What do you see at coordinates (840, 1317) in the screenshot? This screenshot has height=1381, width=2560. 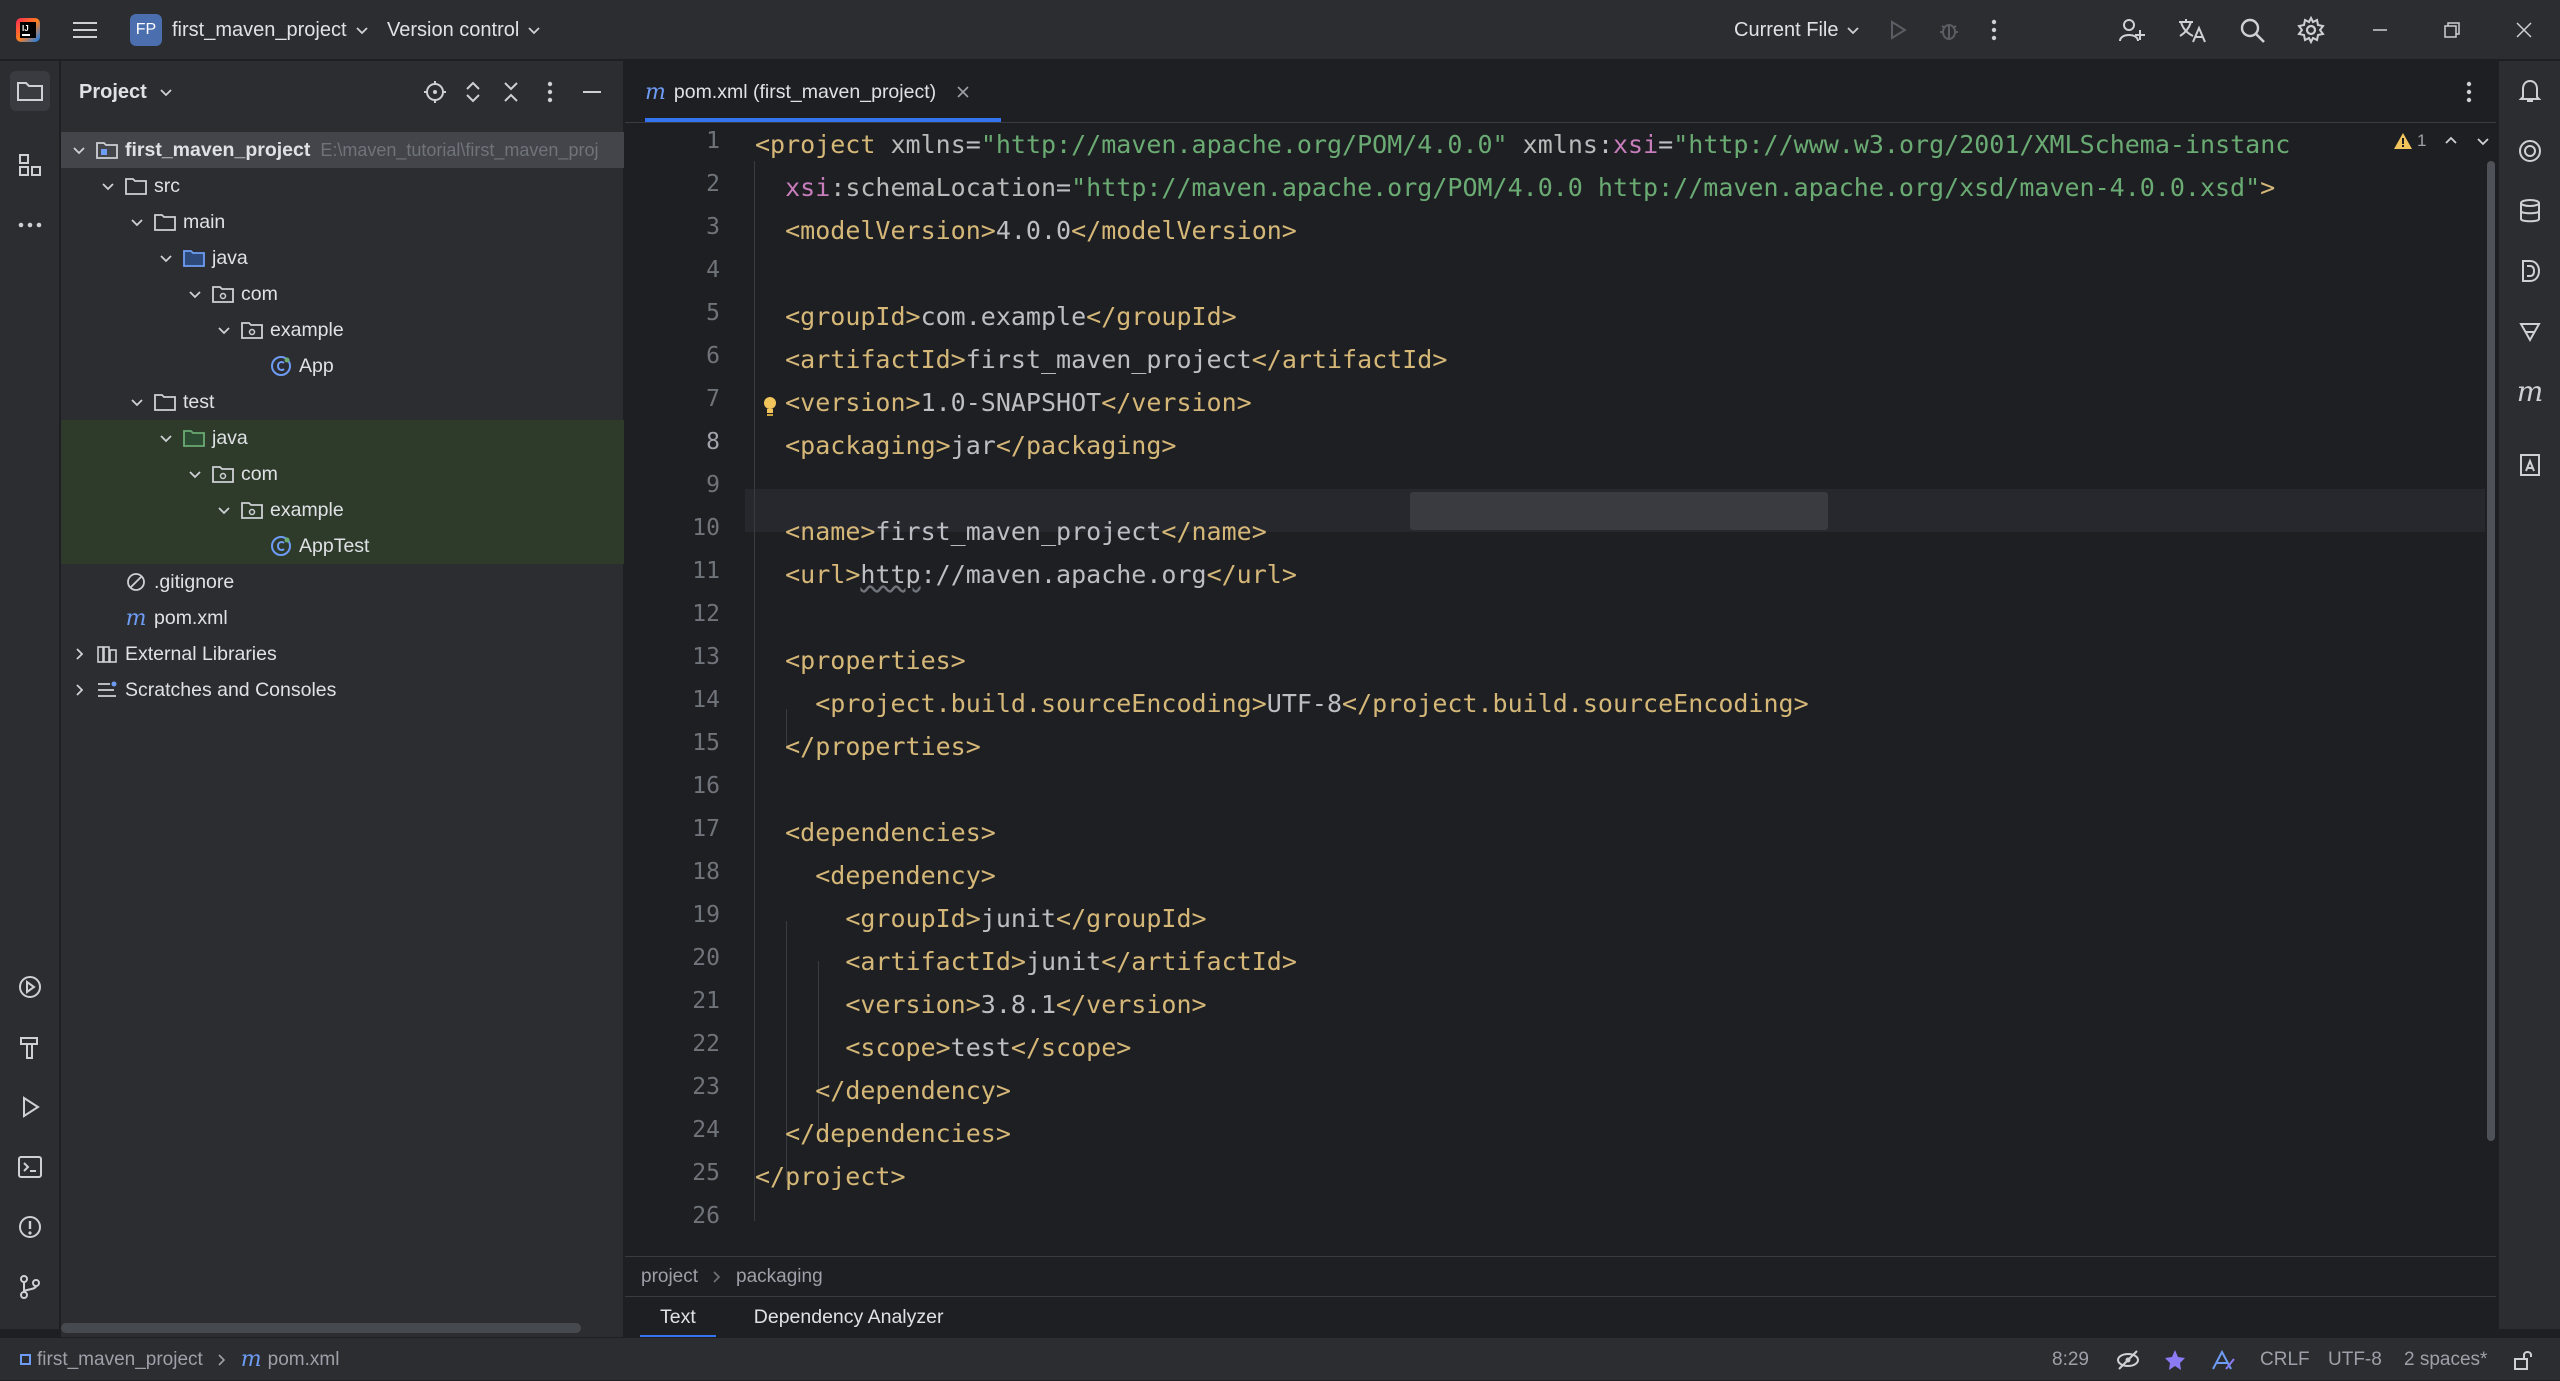 I see `tab-dependency-analyzer: Dependency Analyzer` at bounding box center [840, 1317].